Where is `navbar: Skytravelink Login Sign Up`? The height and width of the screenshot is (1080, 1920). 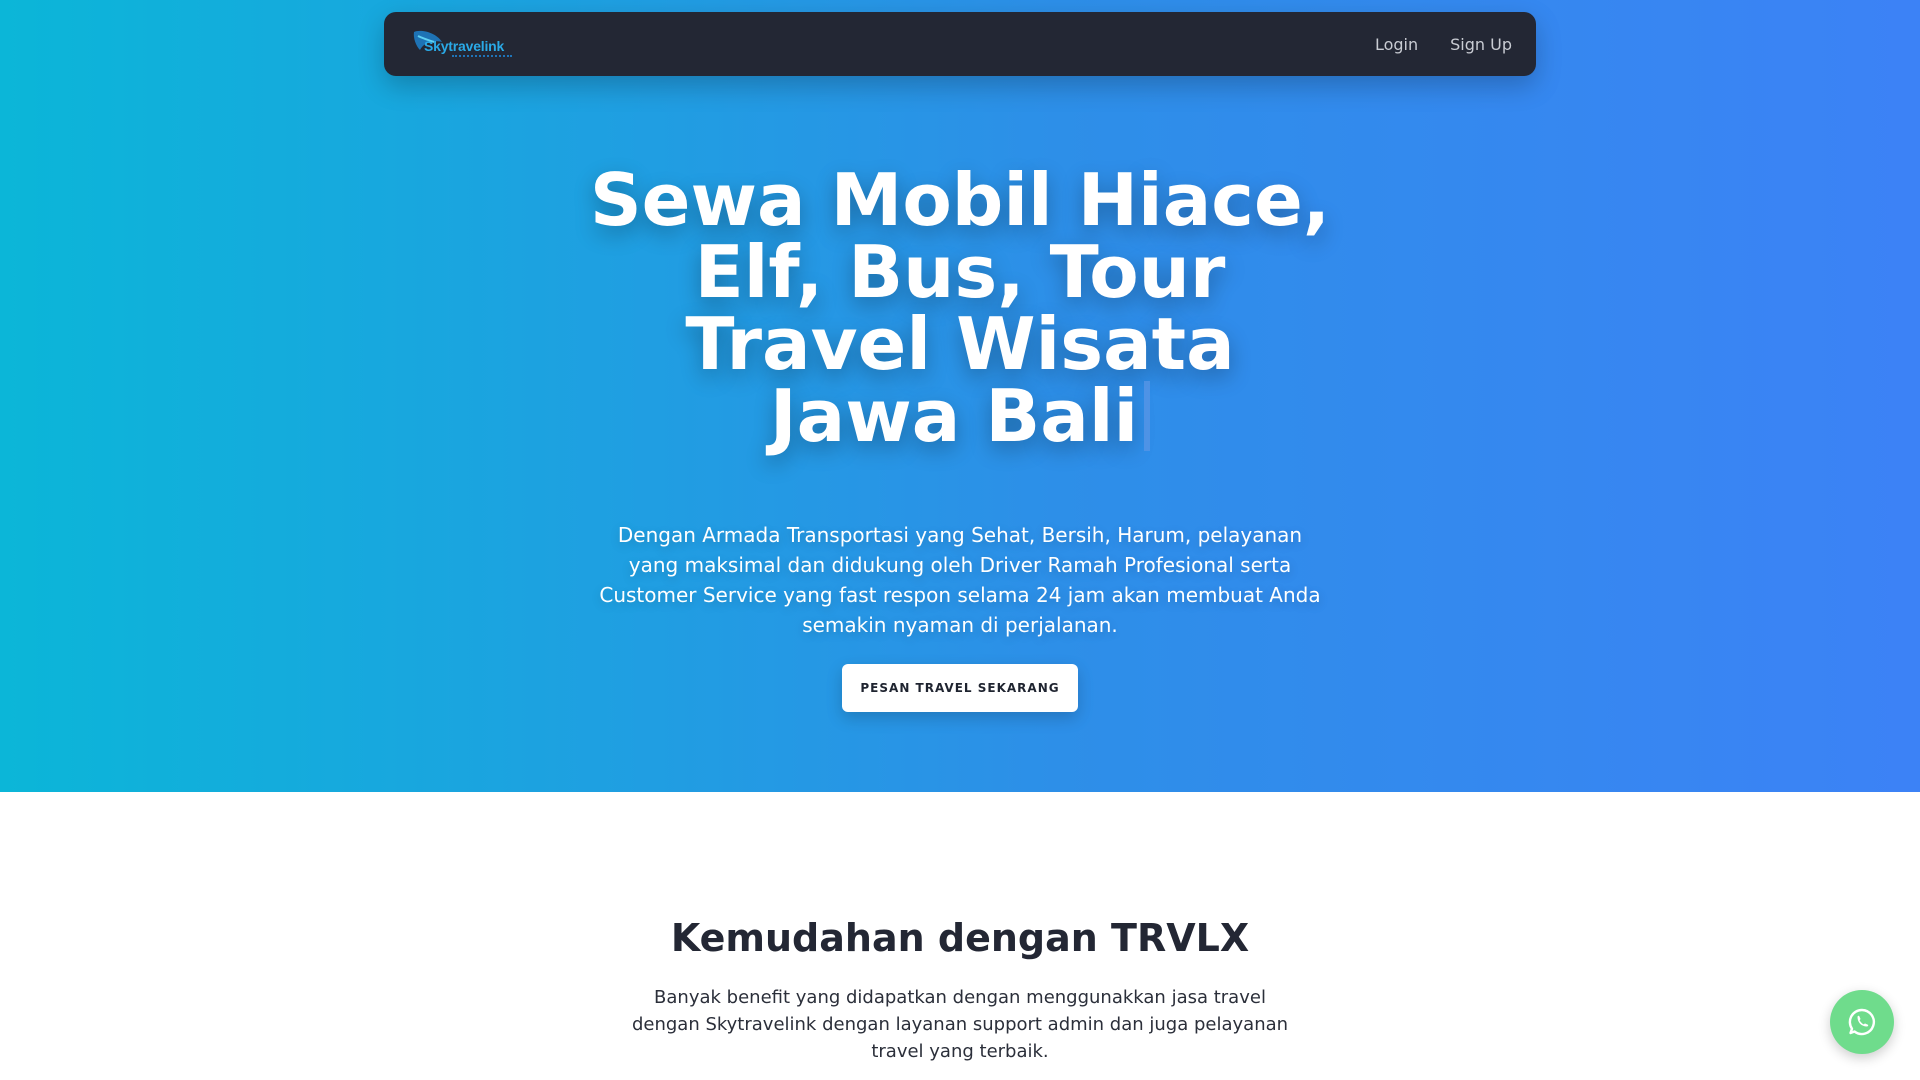 navbar: Skytravelink Login Sign Up is located at coordinates (960, 44).